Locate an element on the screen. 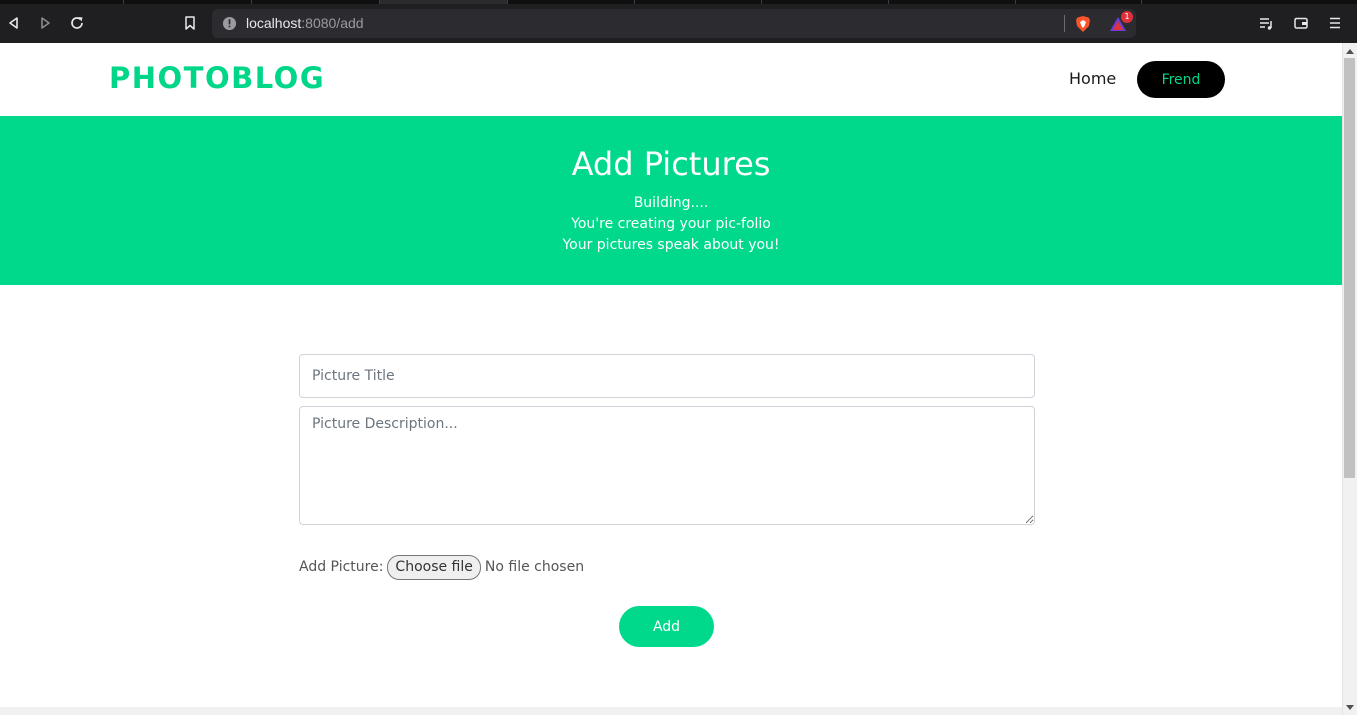 The height and width of the screenshot is (715, 1357). file-status-text: No file chosen is located at coordinates (534, 567).